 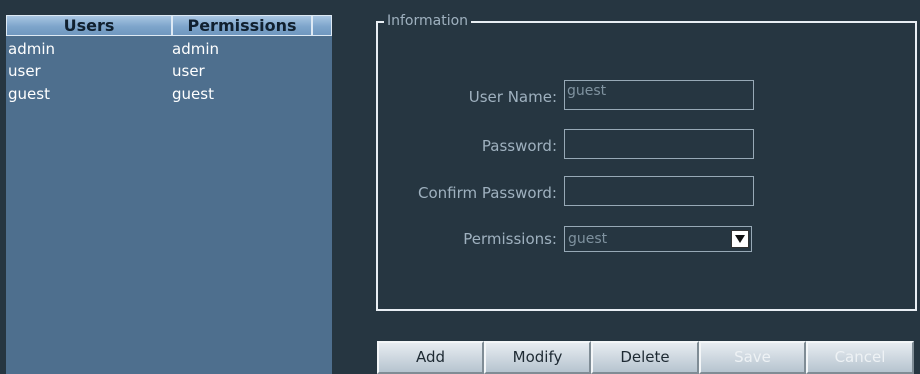 What do you see at coordinates (169, 49) in the screenshot?
I see `list-item: admin admin` at bounding box center [169, 49].